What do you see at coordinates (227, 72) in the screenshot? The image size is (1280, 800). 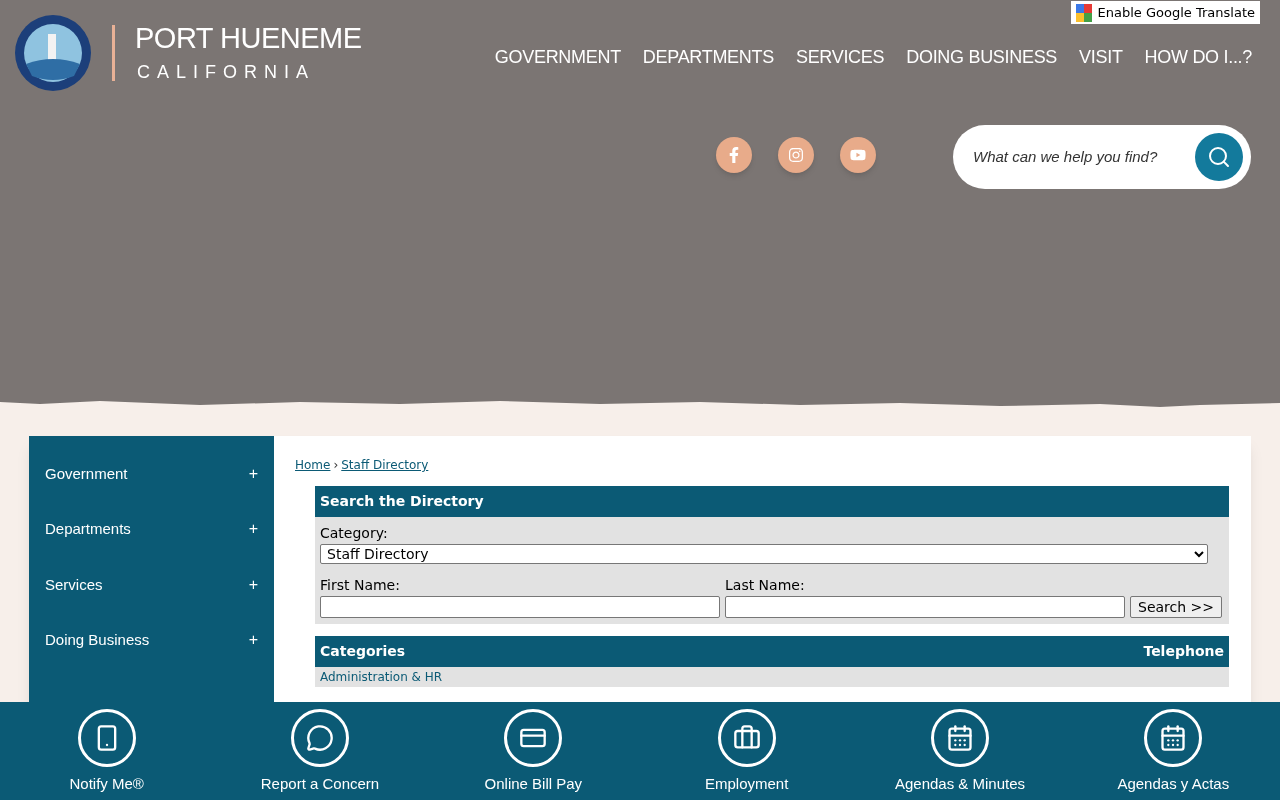 I see `site-subtitle: CALIFORNIA` at bounding box center [227, 72].